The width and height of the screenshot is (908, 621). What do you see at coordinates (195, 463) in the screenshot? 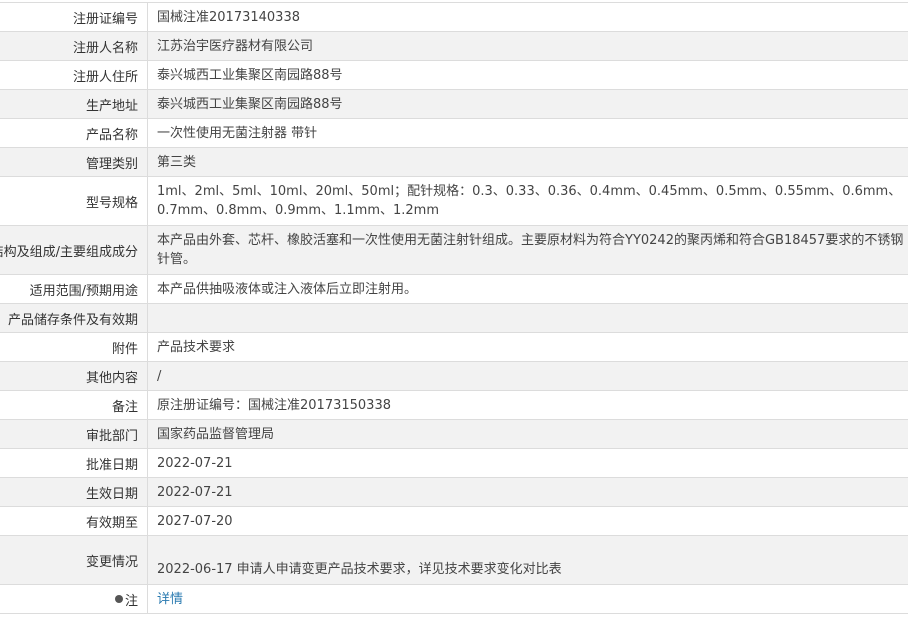
I see `value-approval-date: 2022-07-21` at bounding box center [195, 463].